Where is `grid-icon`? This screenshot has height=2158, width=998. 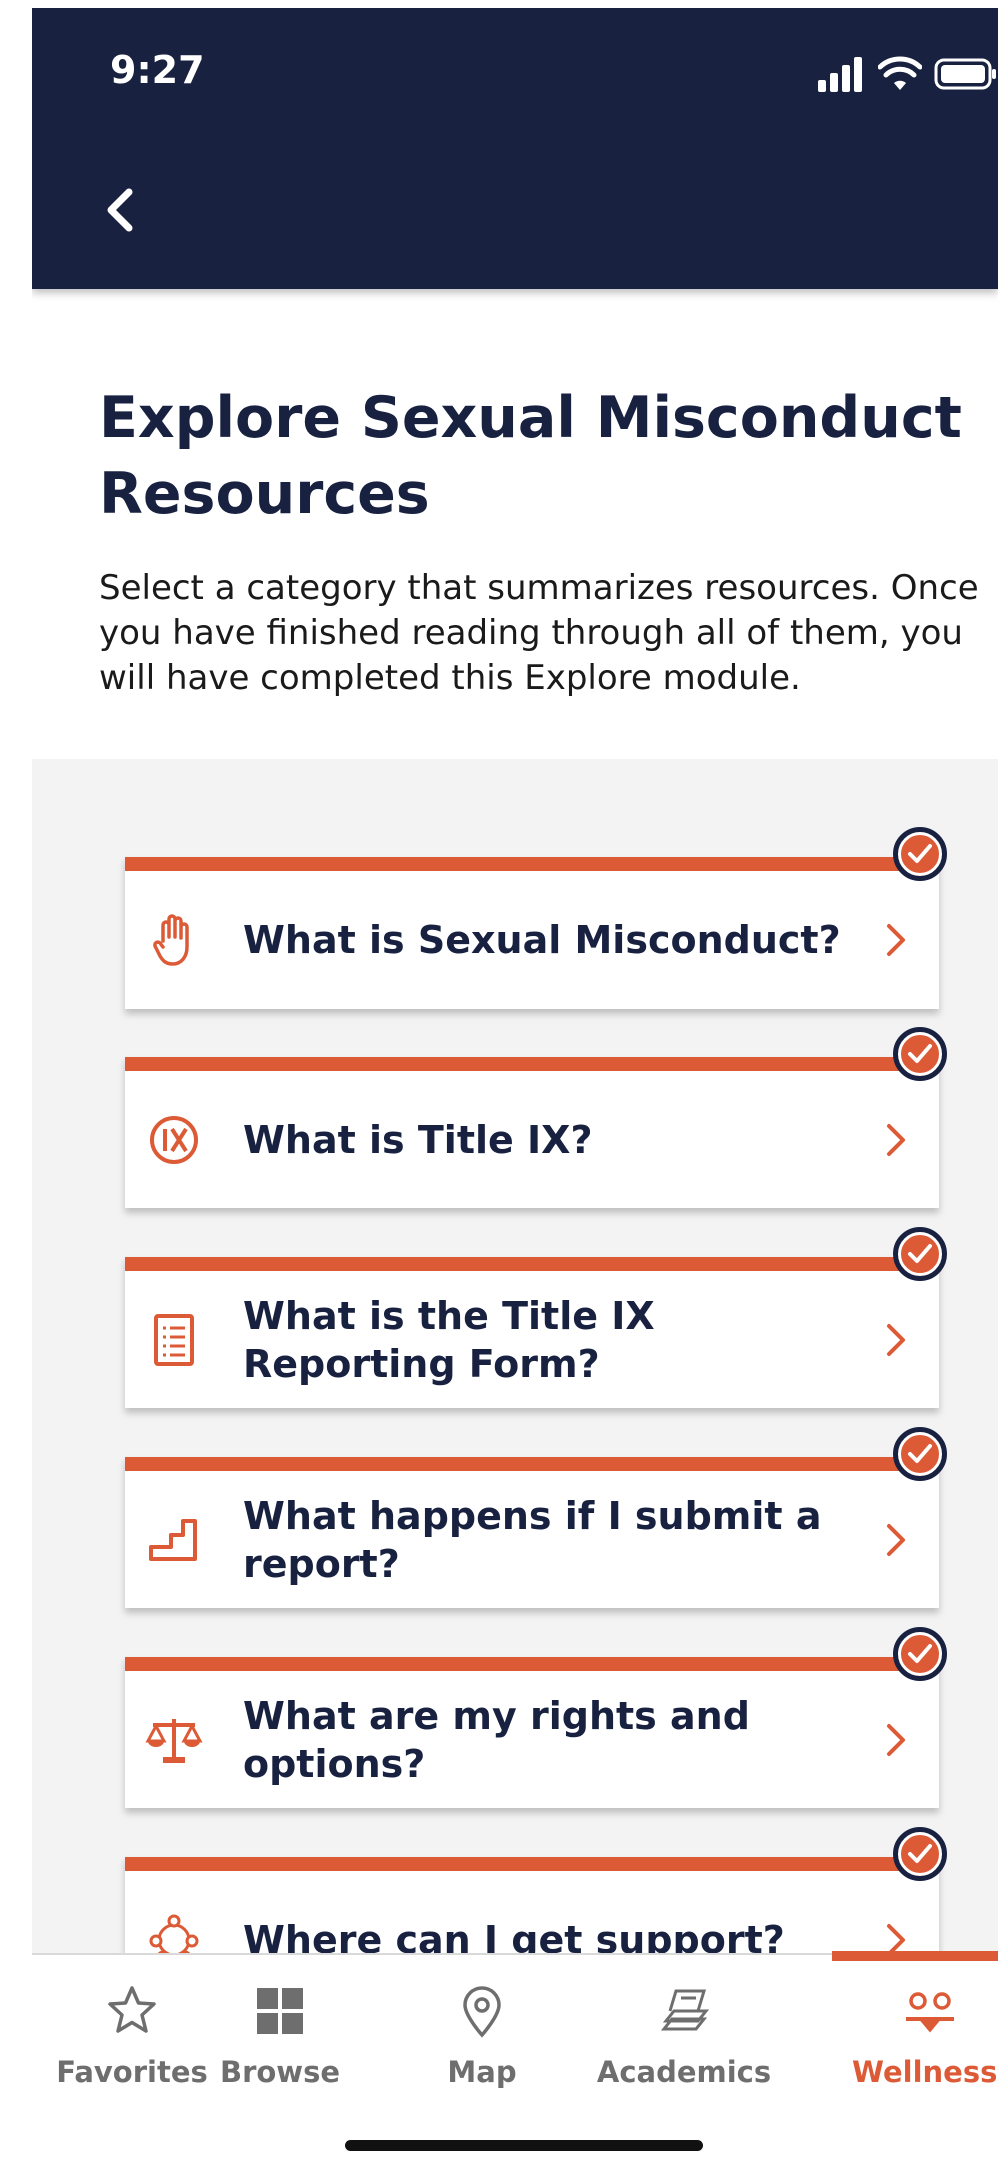
grid-icon is located at coordinates (280, 2011).